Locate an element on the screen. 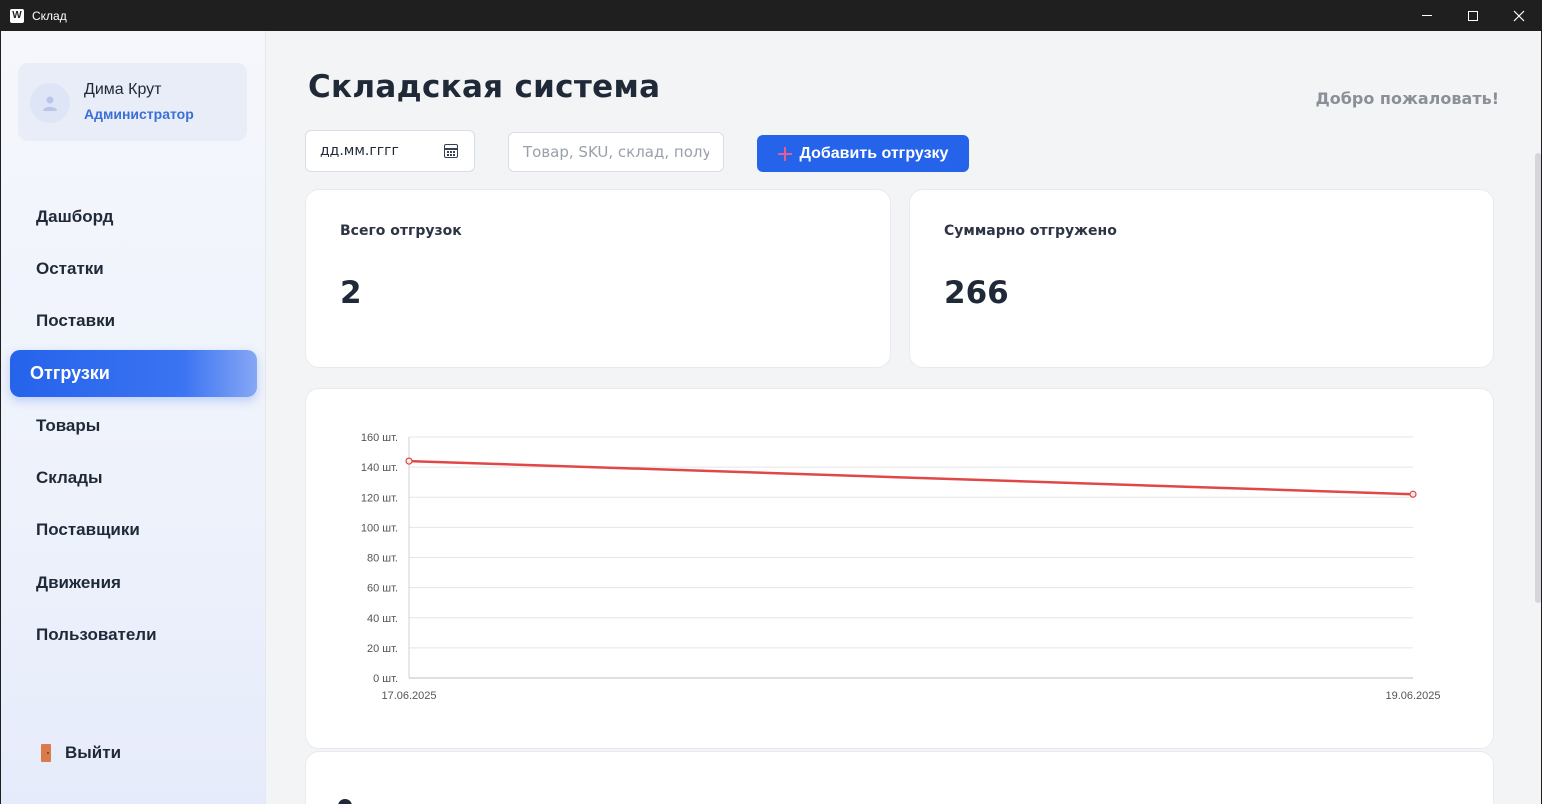  avatar is located at coordinates (50, 103).